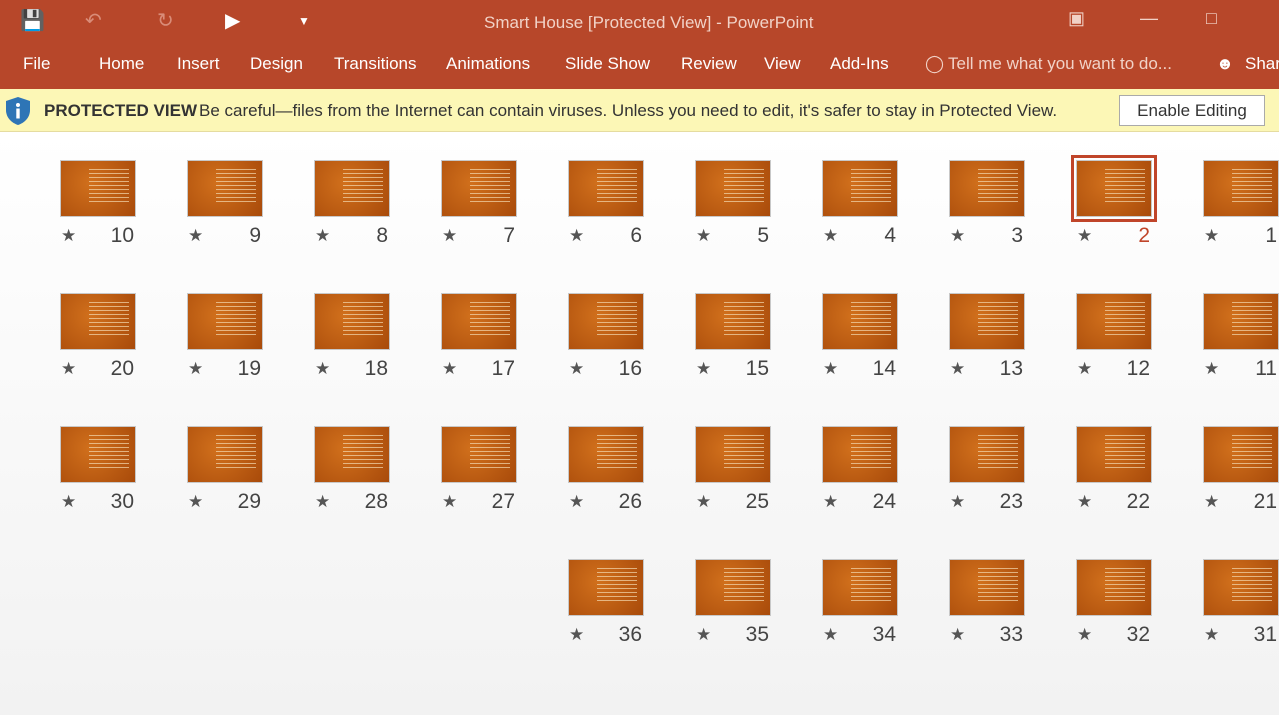  Describe the element at coordinates (122, 235) in the screenshot. I see `slide-number: 10` at that location.